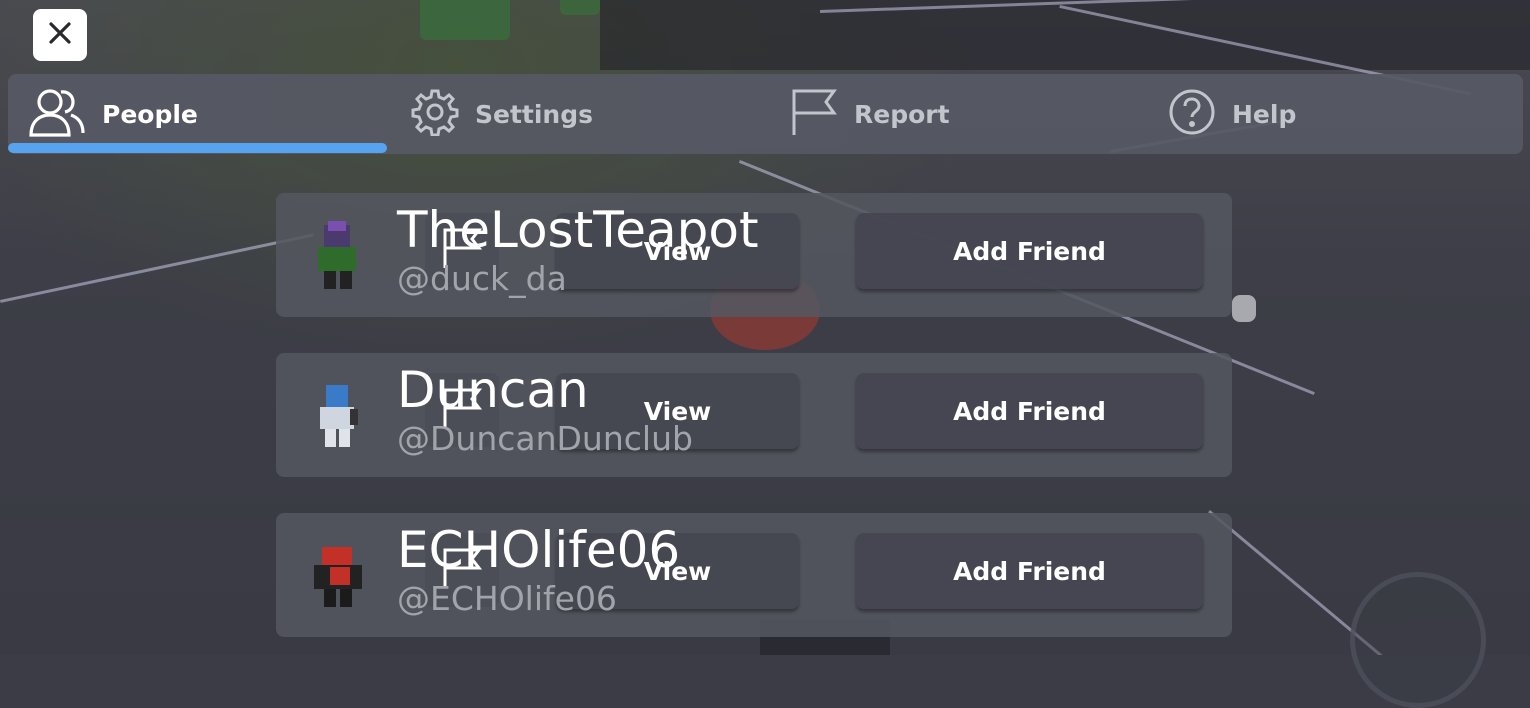 Image resolution: width=1530 pixels, height=708 pixels. Describe the element at coordinates (507, 598) in the screenshot. I see `player-username: @ECHOlife06` at that location.